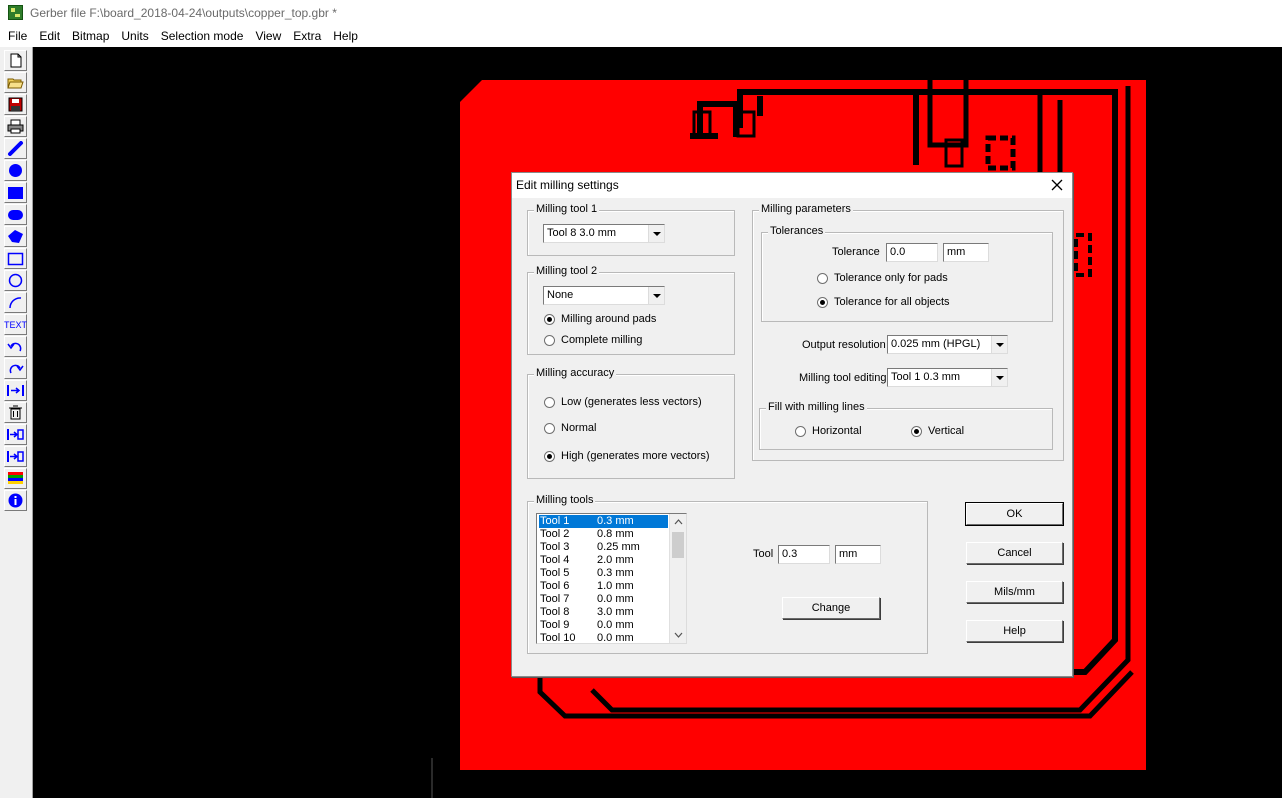  I want to click on menu-units: Units, so click(134, 36).